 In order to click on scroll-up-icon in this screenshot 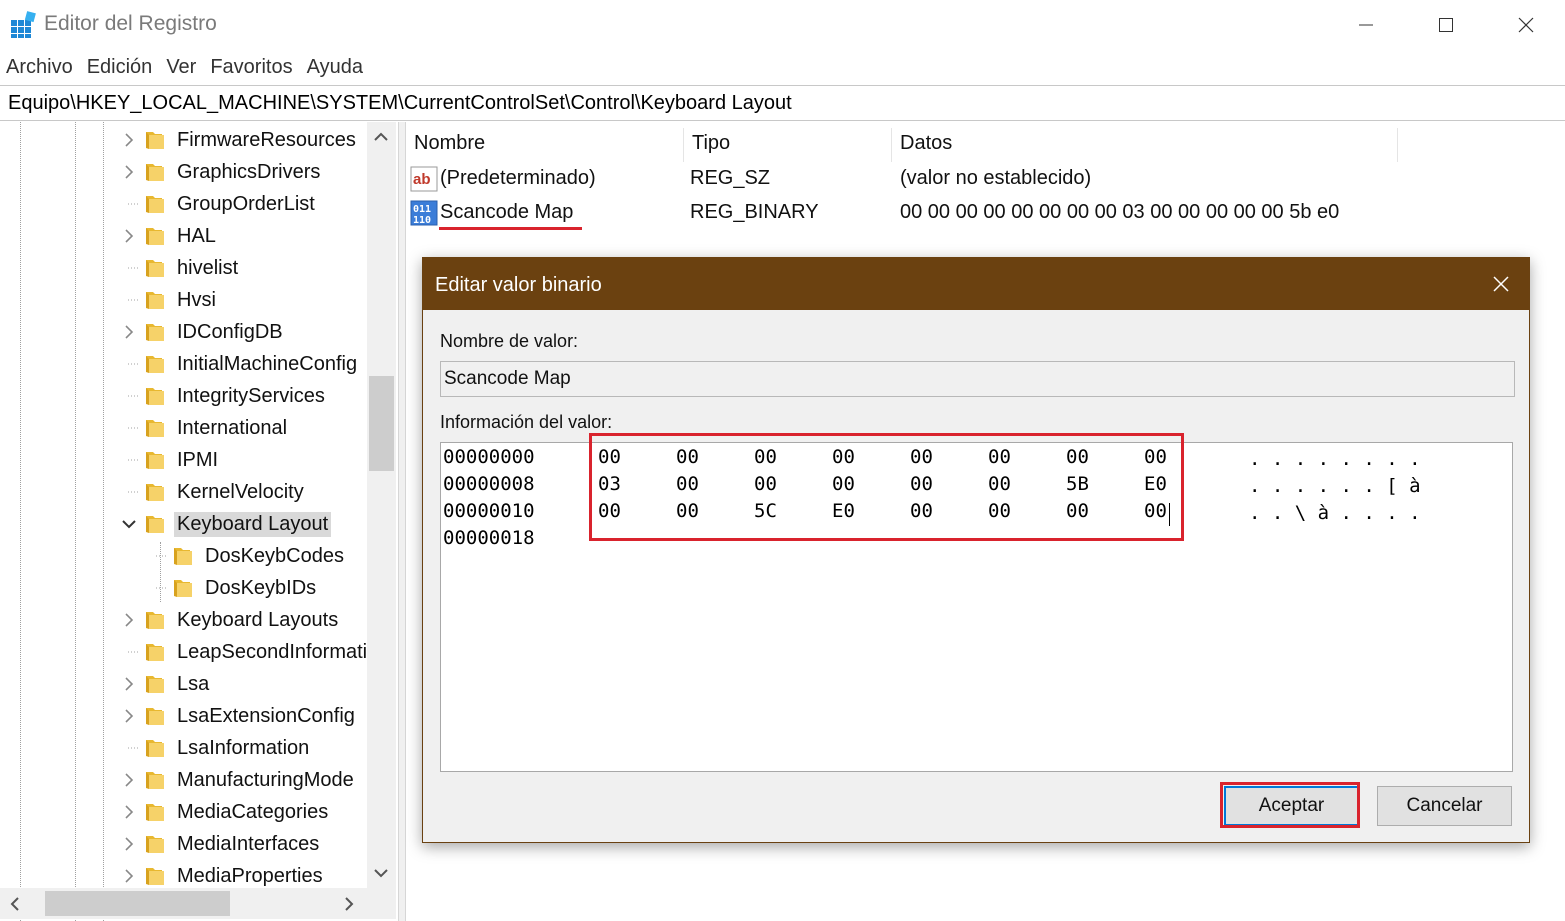, I will do `click(381, 137)`.